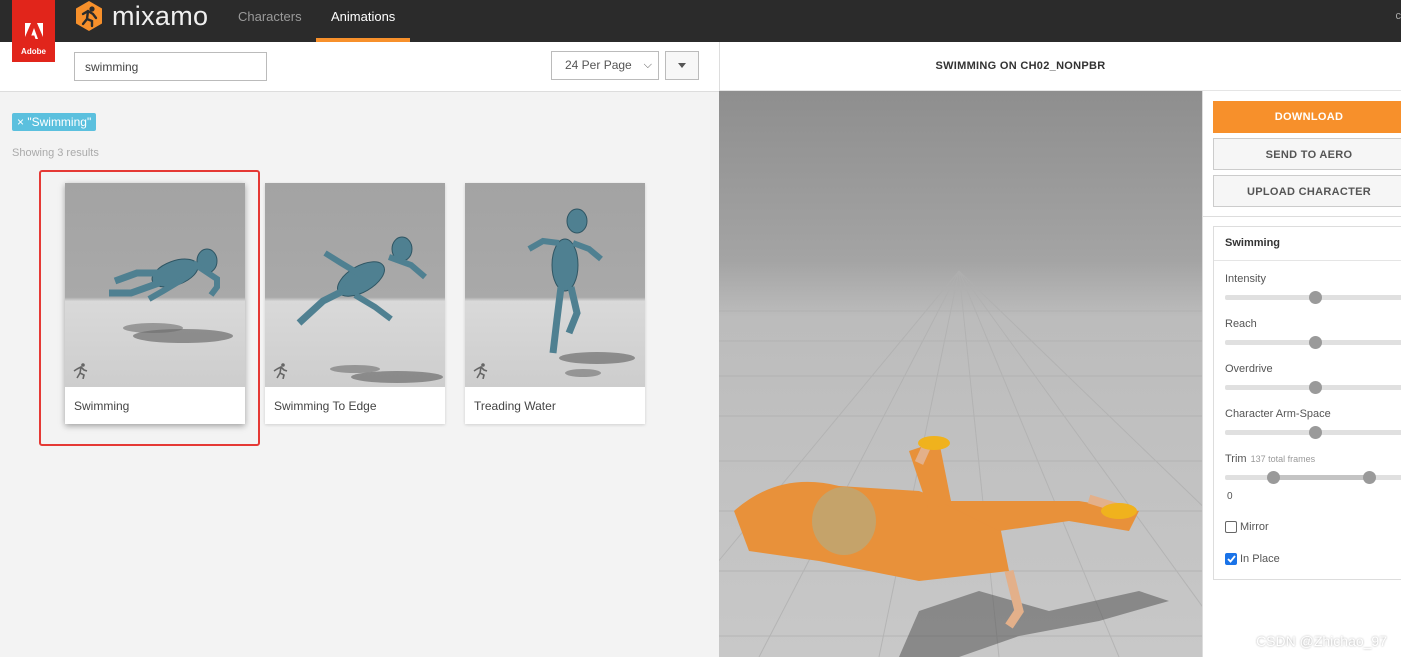  What do you see at coordinates (1236, 459) in the screenshot?
I see `trim-label: Trim` at bounding box center [1236, 459].